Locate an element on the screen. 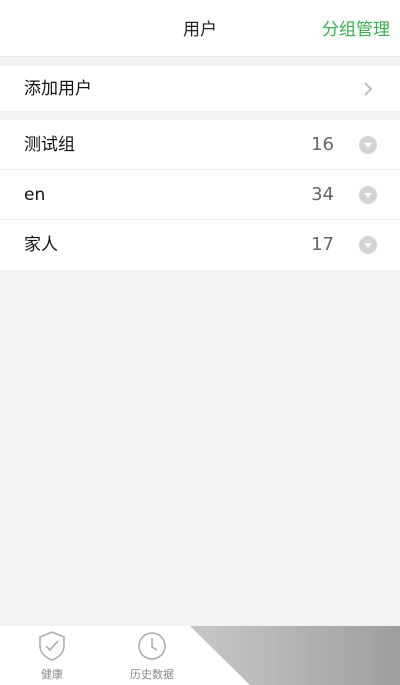 This screenshot has height=685, width=400. bottom-tab-bar: 健康 历史数据 is located at coordinates (200, 655).